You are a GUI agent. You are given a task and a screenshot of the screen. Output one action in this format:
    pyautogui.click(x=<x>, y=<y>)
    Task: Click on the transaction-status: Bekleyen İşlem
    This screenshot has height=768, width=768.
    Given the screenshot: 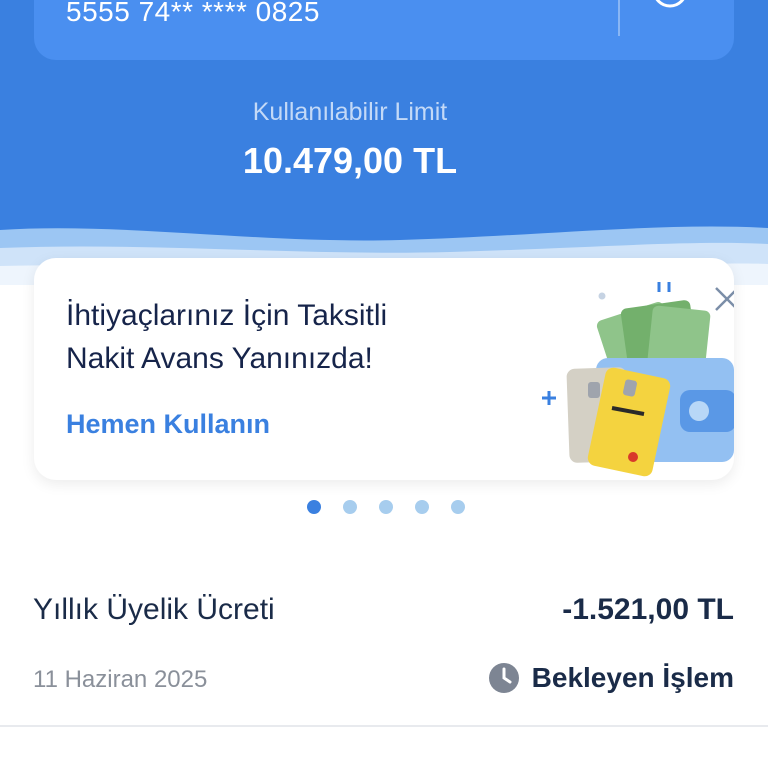 What is the action you would take?
    pyautogui.click(x=611, y=678)
    